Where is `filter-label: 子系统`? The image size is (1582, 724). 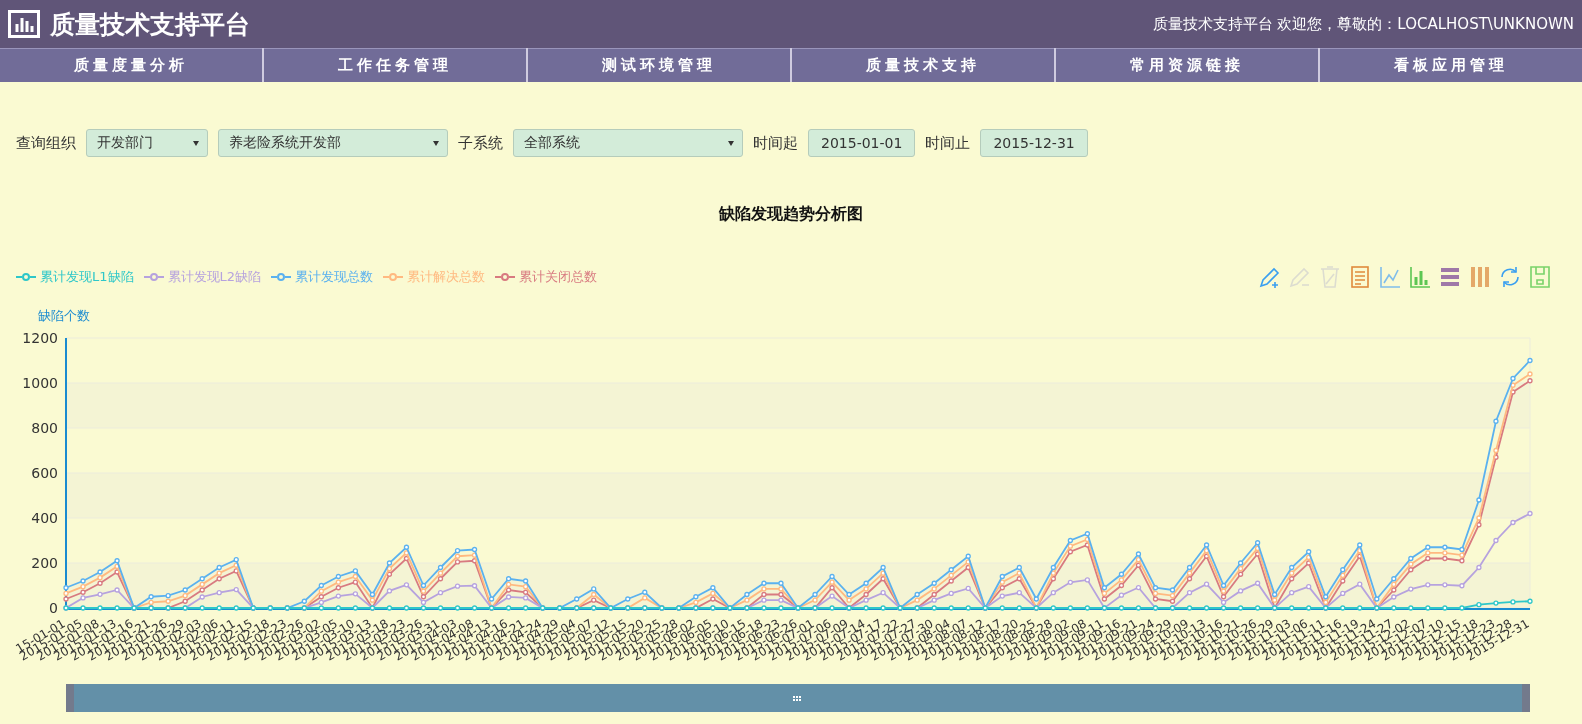 filter-label: 子系统 is located at coordinates (480, 143).